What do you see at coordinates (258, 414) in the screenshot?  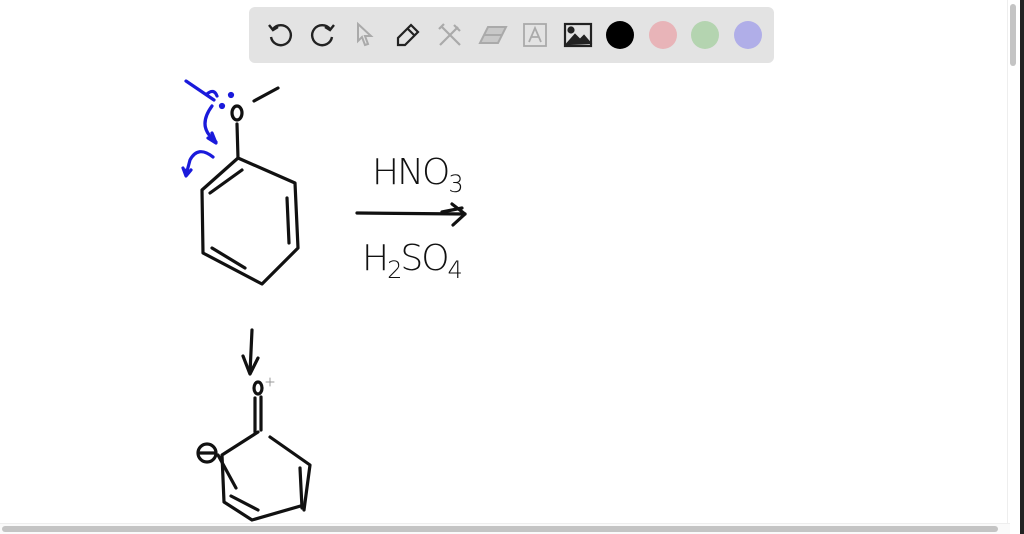 I see `carbonyl-double-bond` at bounding box center [258, 414].